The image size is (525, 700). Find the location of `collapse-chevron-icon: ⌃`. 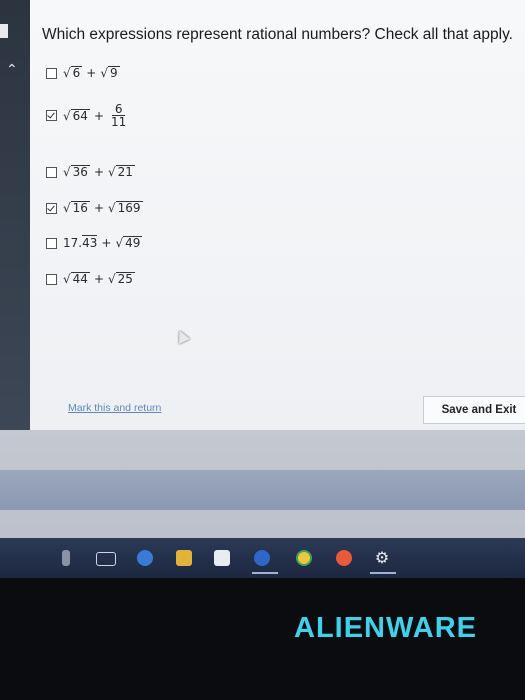

collapse-chevron-icon: ⌃ is located at coordinates (12, 70).